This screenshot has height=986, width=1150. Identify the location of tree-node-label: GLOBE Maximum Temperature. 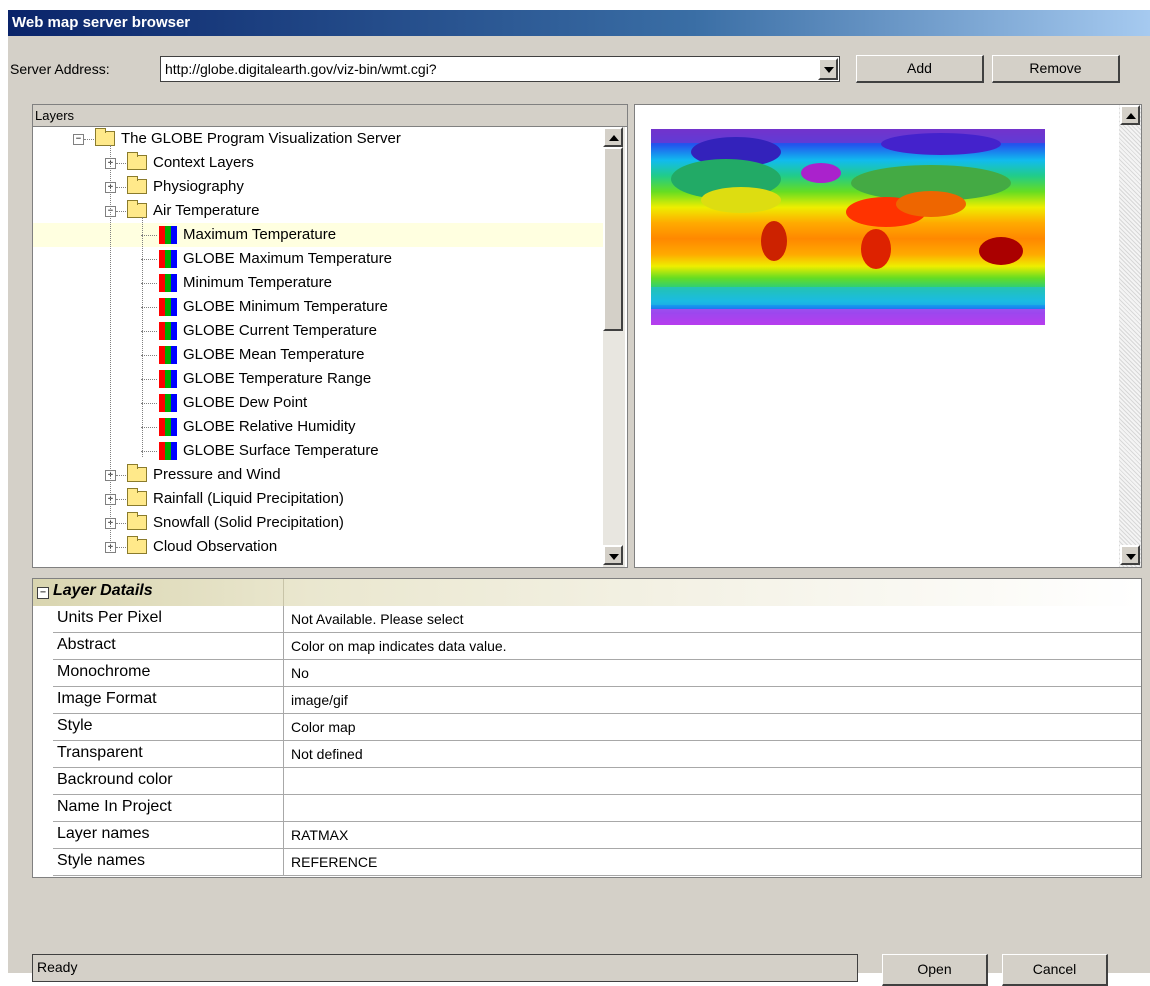
(287, 258).